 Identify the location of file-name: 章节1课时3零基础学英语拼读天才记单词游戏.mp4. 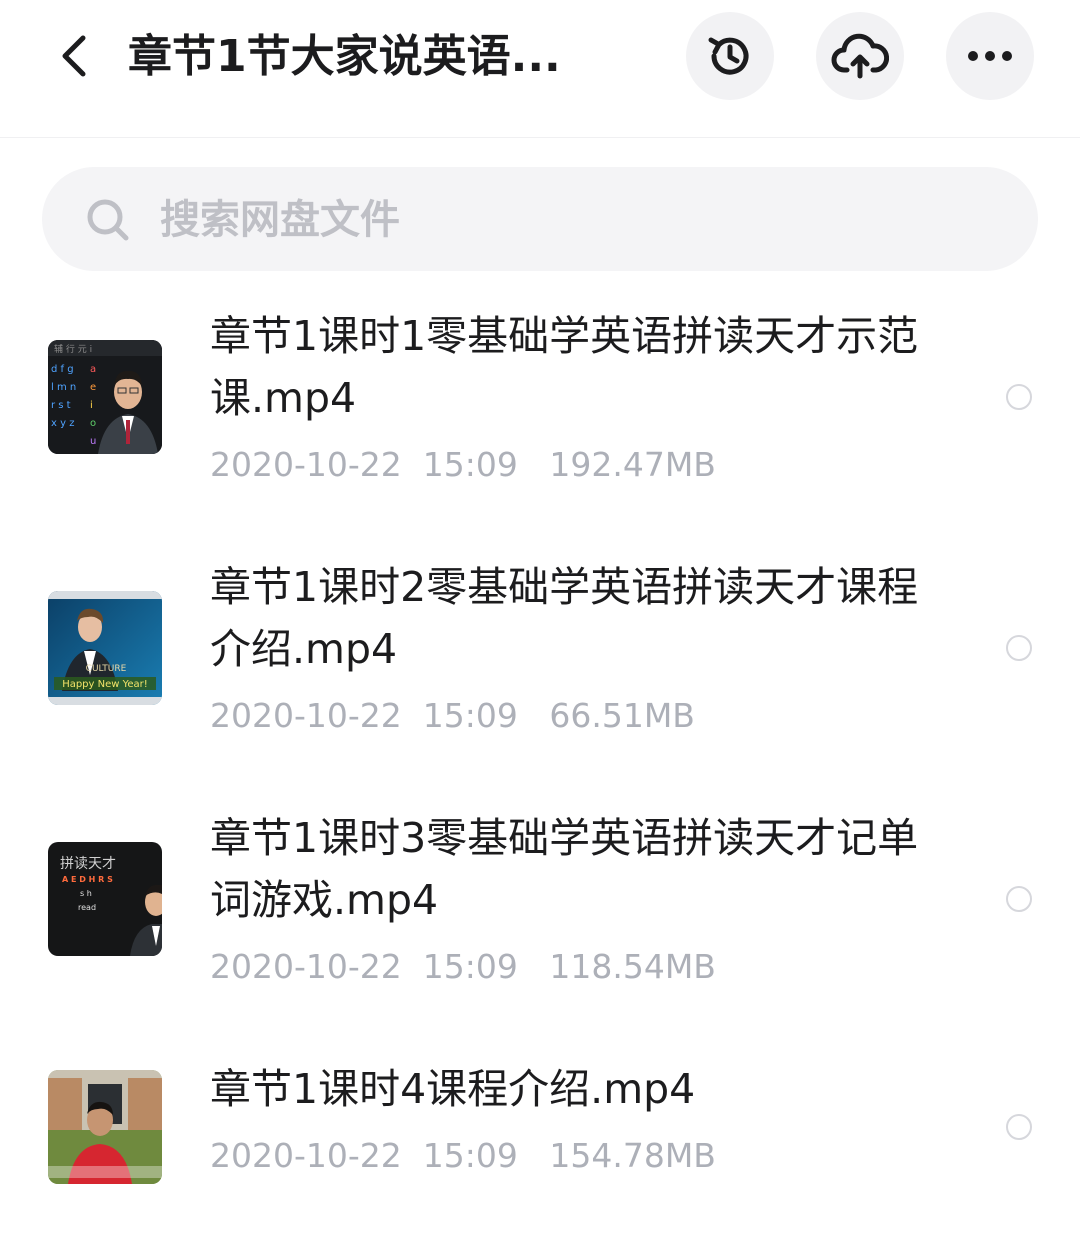
(564, 869).